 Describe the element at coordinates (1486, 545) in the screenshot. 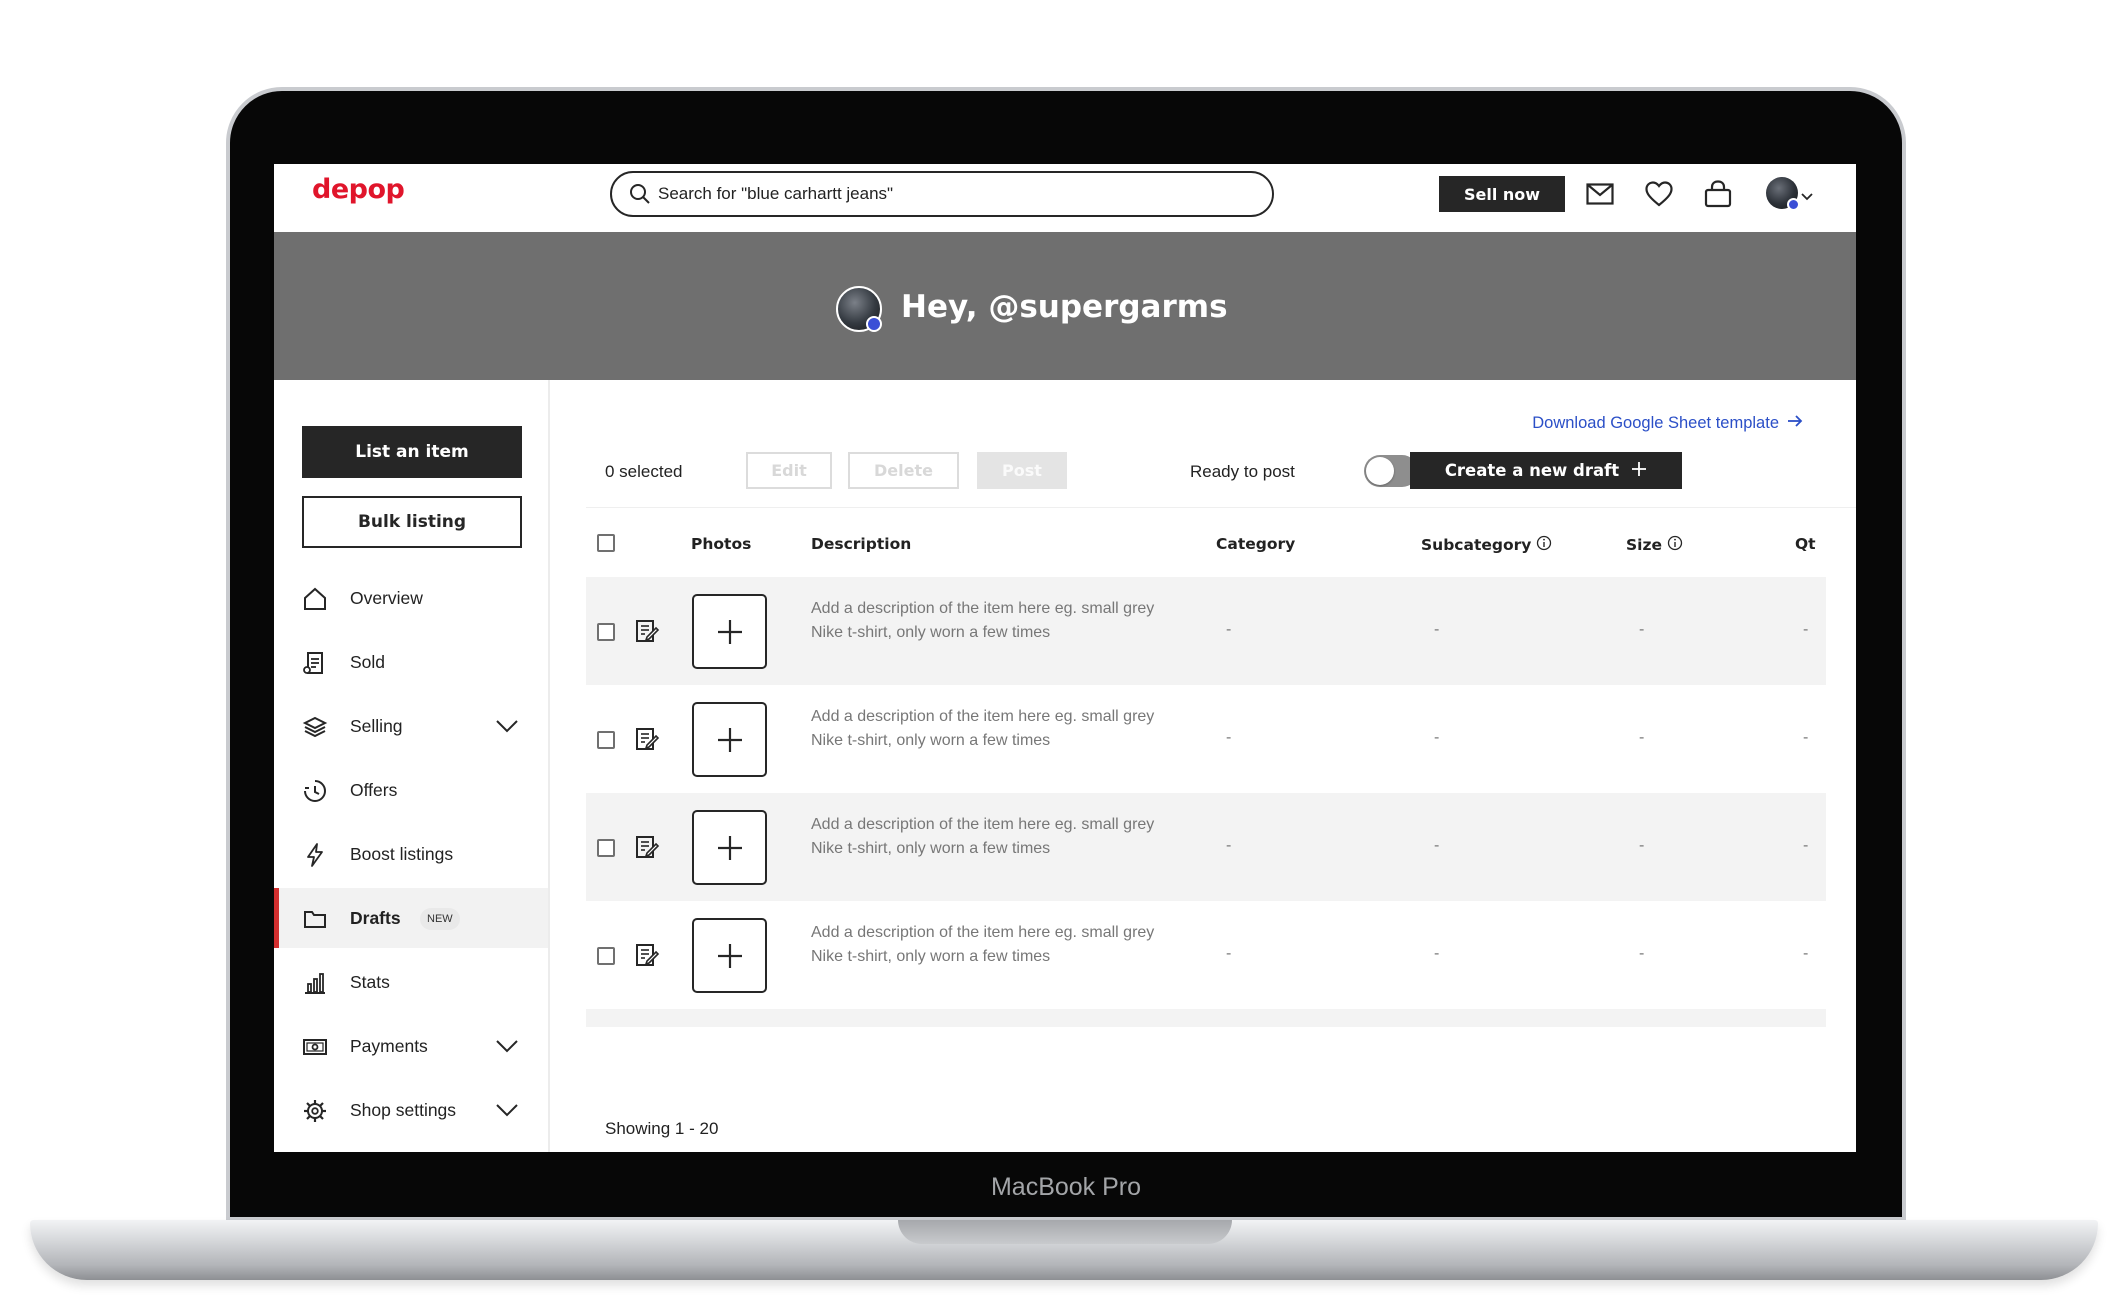

I see `column-subcategory: Subcategory` at that location.